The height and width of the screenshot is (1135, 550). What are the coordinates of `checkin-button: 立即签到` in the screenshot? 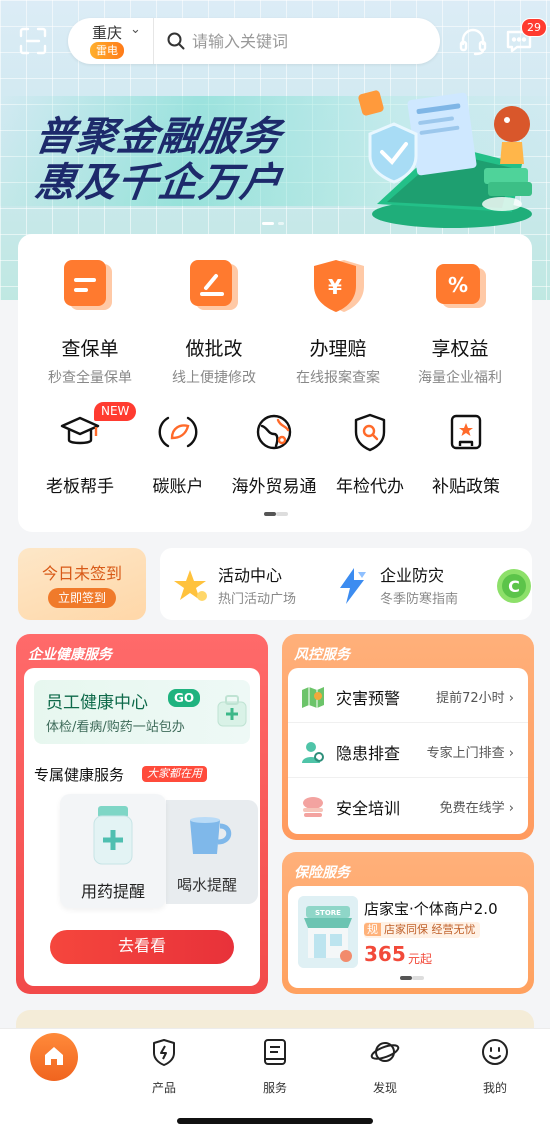 It's located at (82, 598).